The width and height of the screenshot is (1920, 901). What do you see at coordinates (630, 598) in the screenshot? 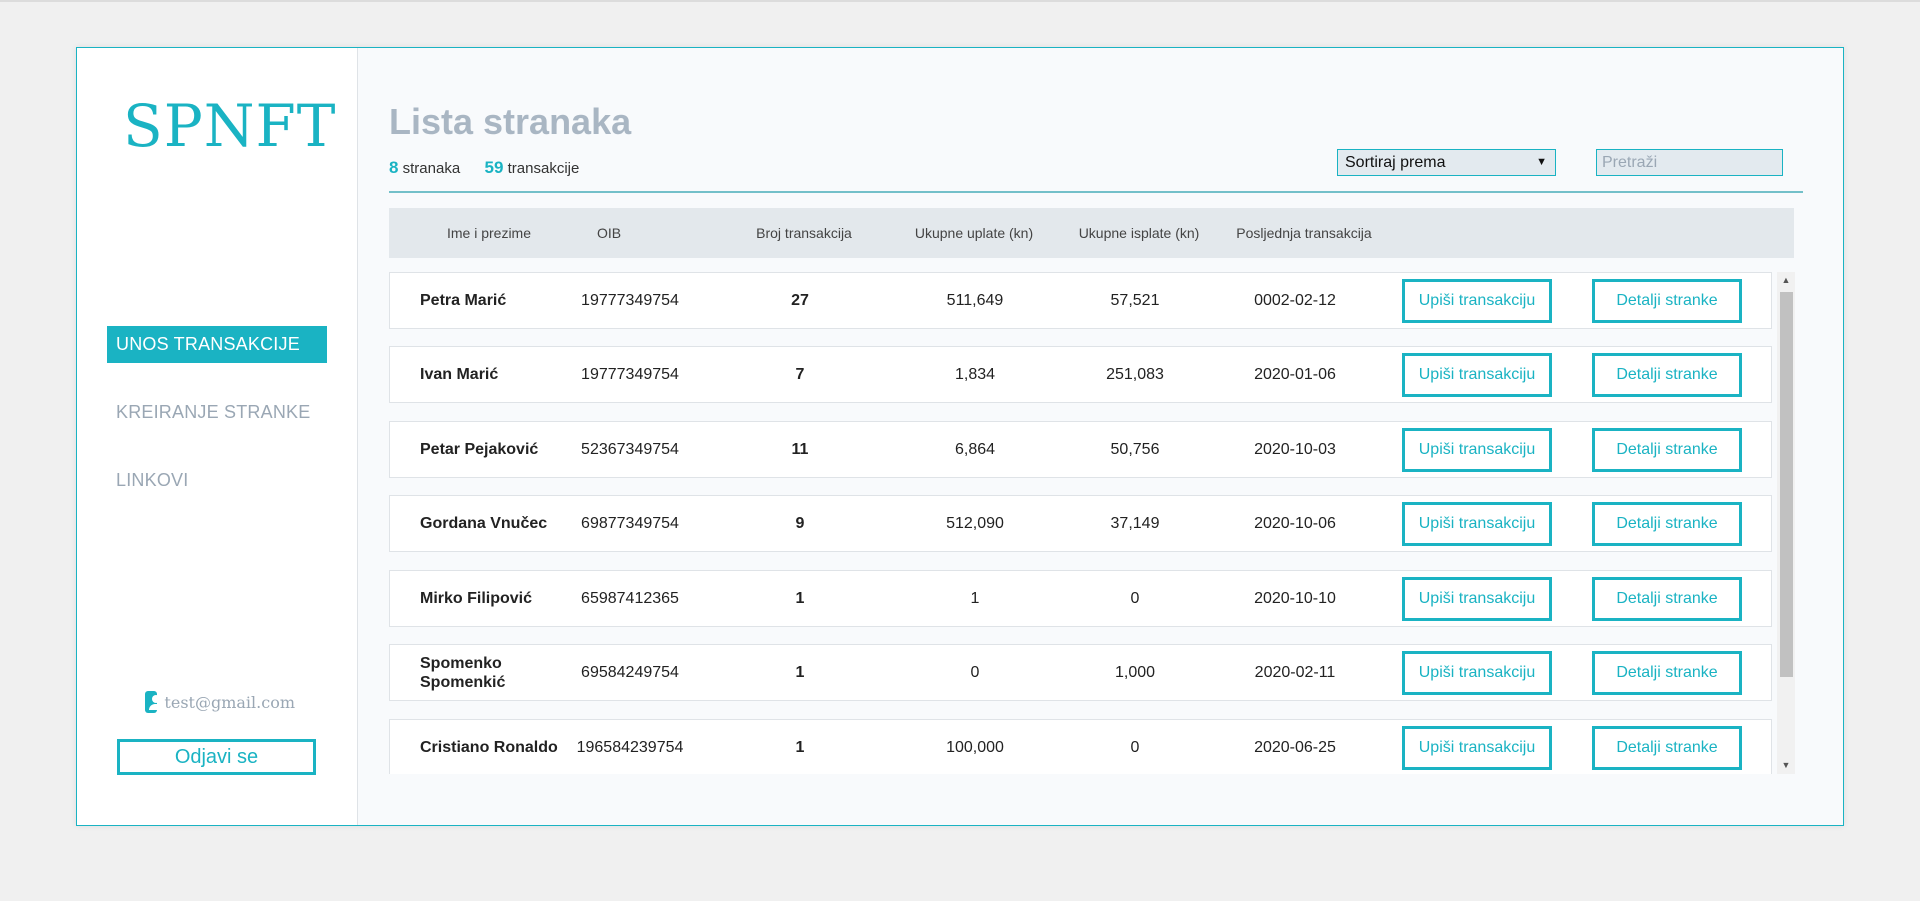
I see `cell-oib: 65987412365` at bounding box center [630, 598].